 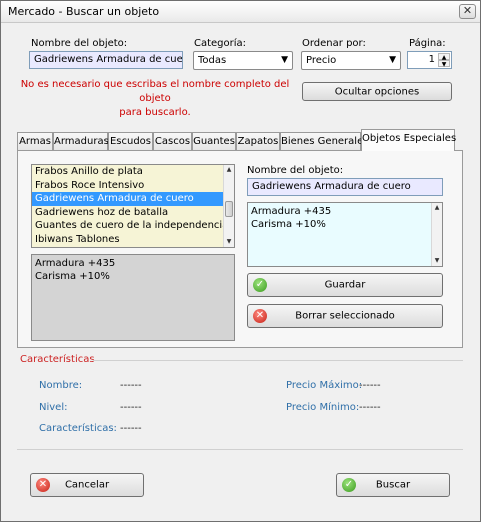 What do you see at coordinates (295, 170) in the screenshot?
I see `editor-name-label: Nombre del objeto:` at bounding box center [295, 170].